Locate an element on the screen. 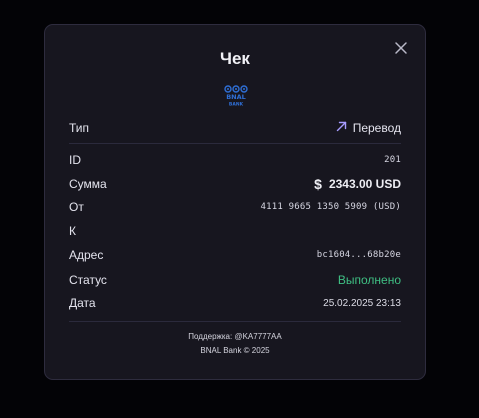 The image size is (479, 418). from-label: От is located at coordinates (76, 207).